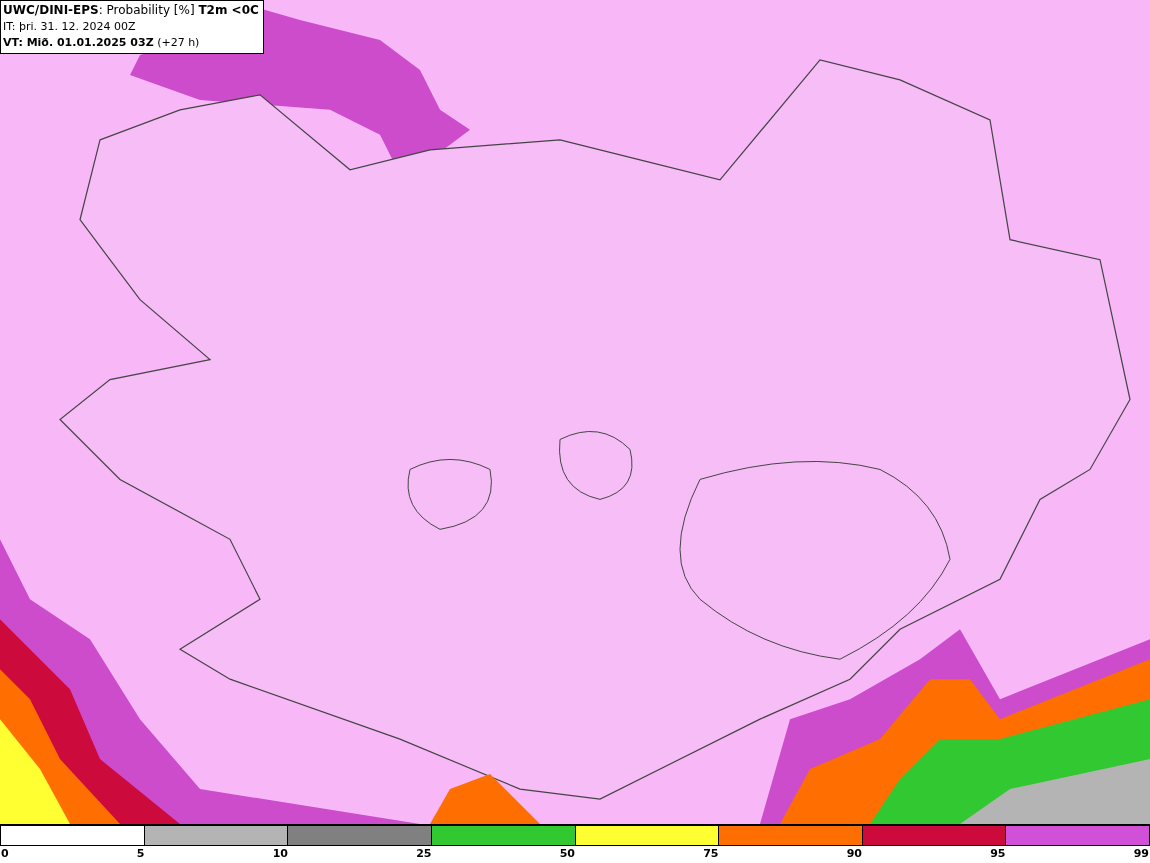 This screenshot has height=863, width=1150. Describe the element at coordinates (280, 853) in the screenshot. I see `scale-tick-label: 10` at that location.